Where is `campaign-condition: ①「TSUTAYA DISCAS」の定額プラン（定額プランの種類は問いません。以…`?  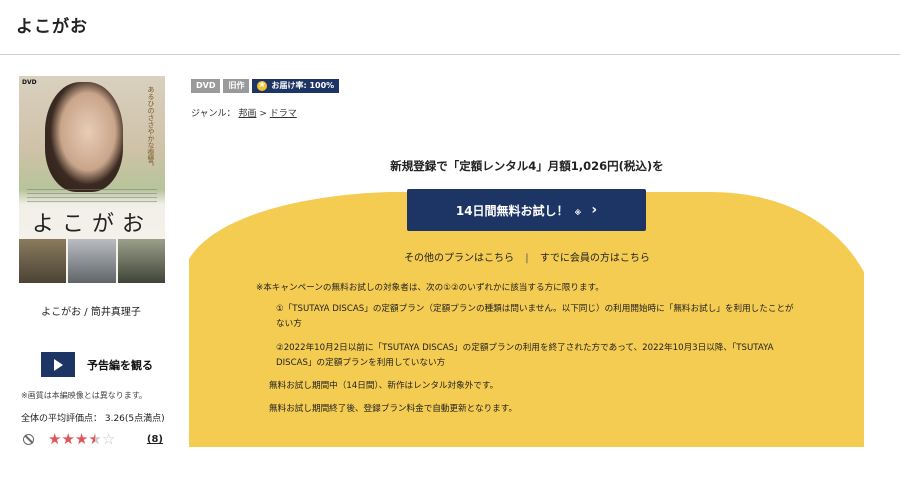
campaign-condition: ①「TSUTAYA DISCAS」の定額プラン（定額プランの種類は問いません。以… is located at coordinates (535, 316).